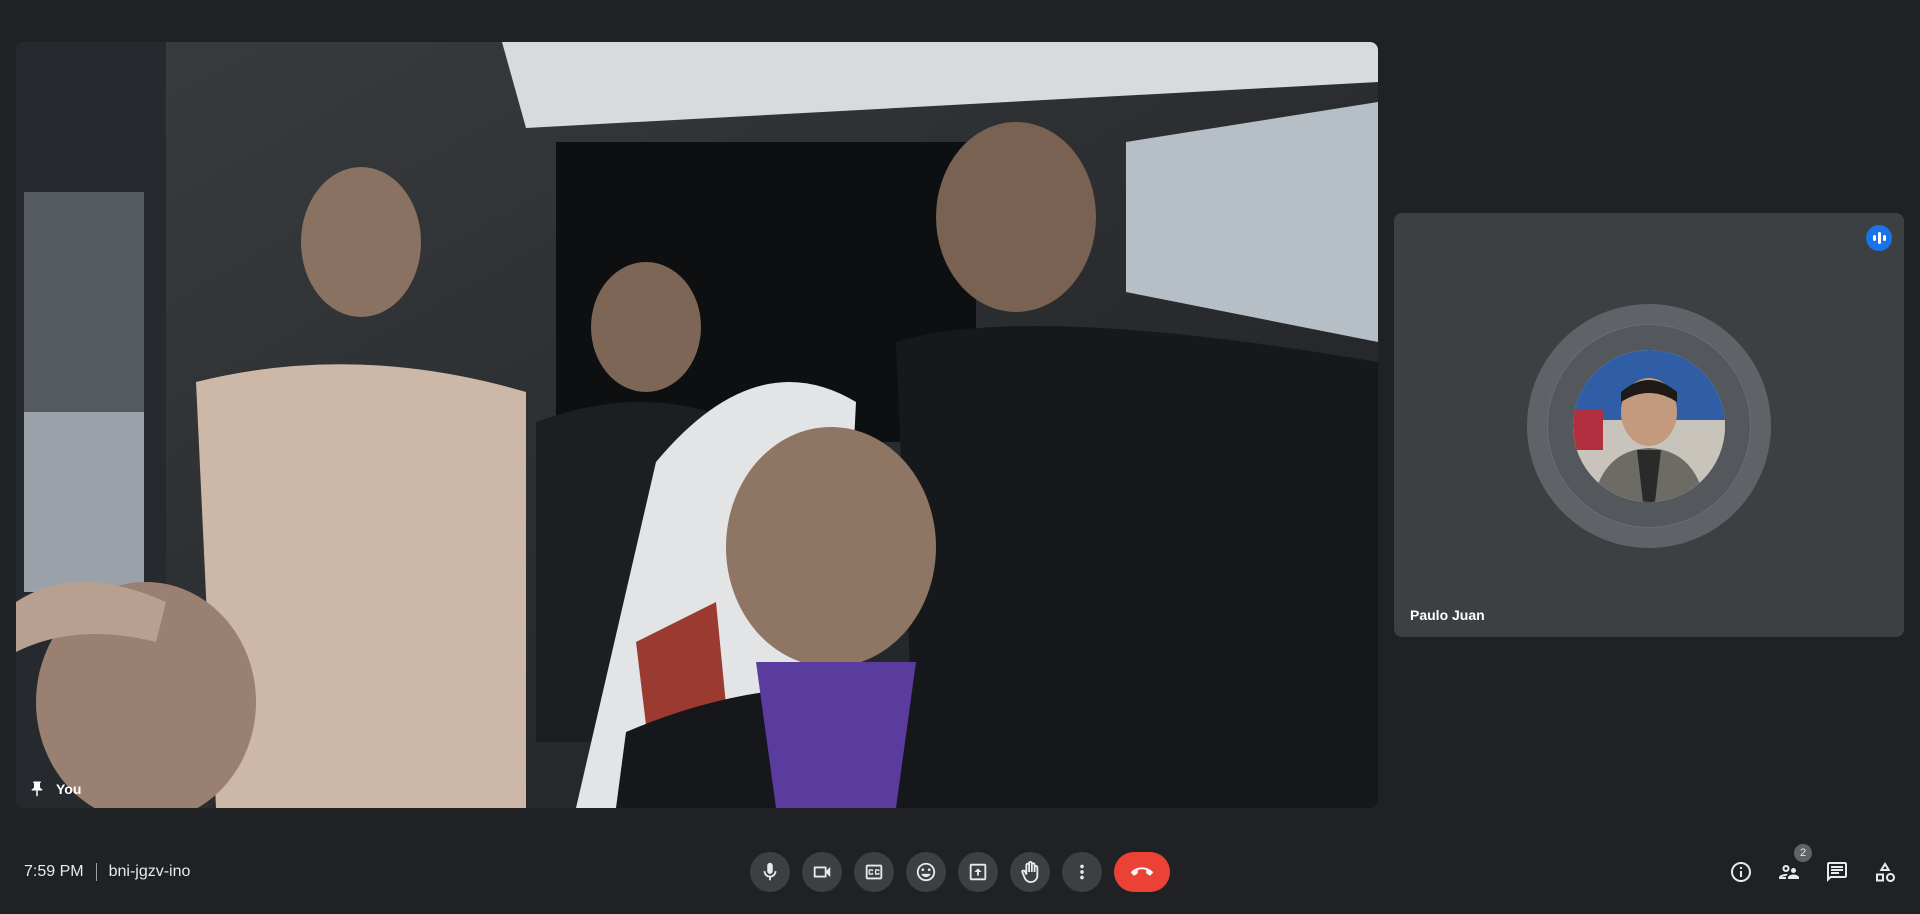 The height and width of the screenshot is (914, 1920). I want to click on leave-call-button, so click(1142, 872).